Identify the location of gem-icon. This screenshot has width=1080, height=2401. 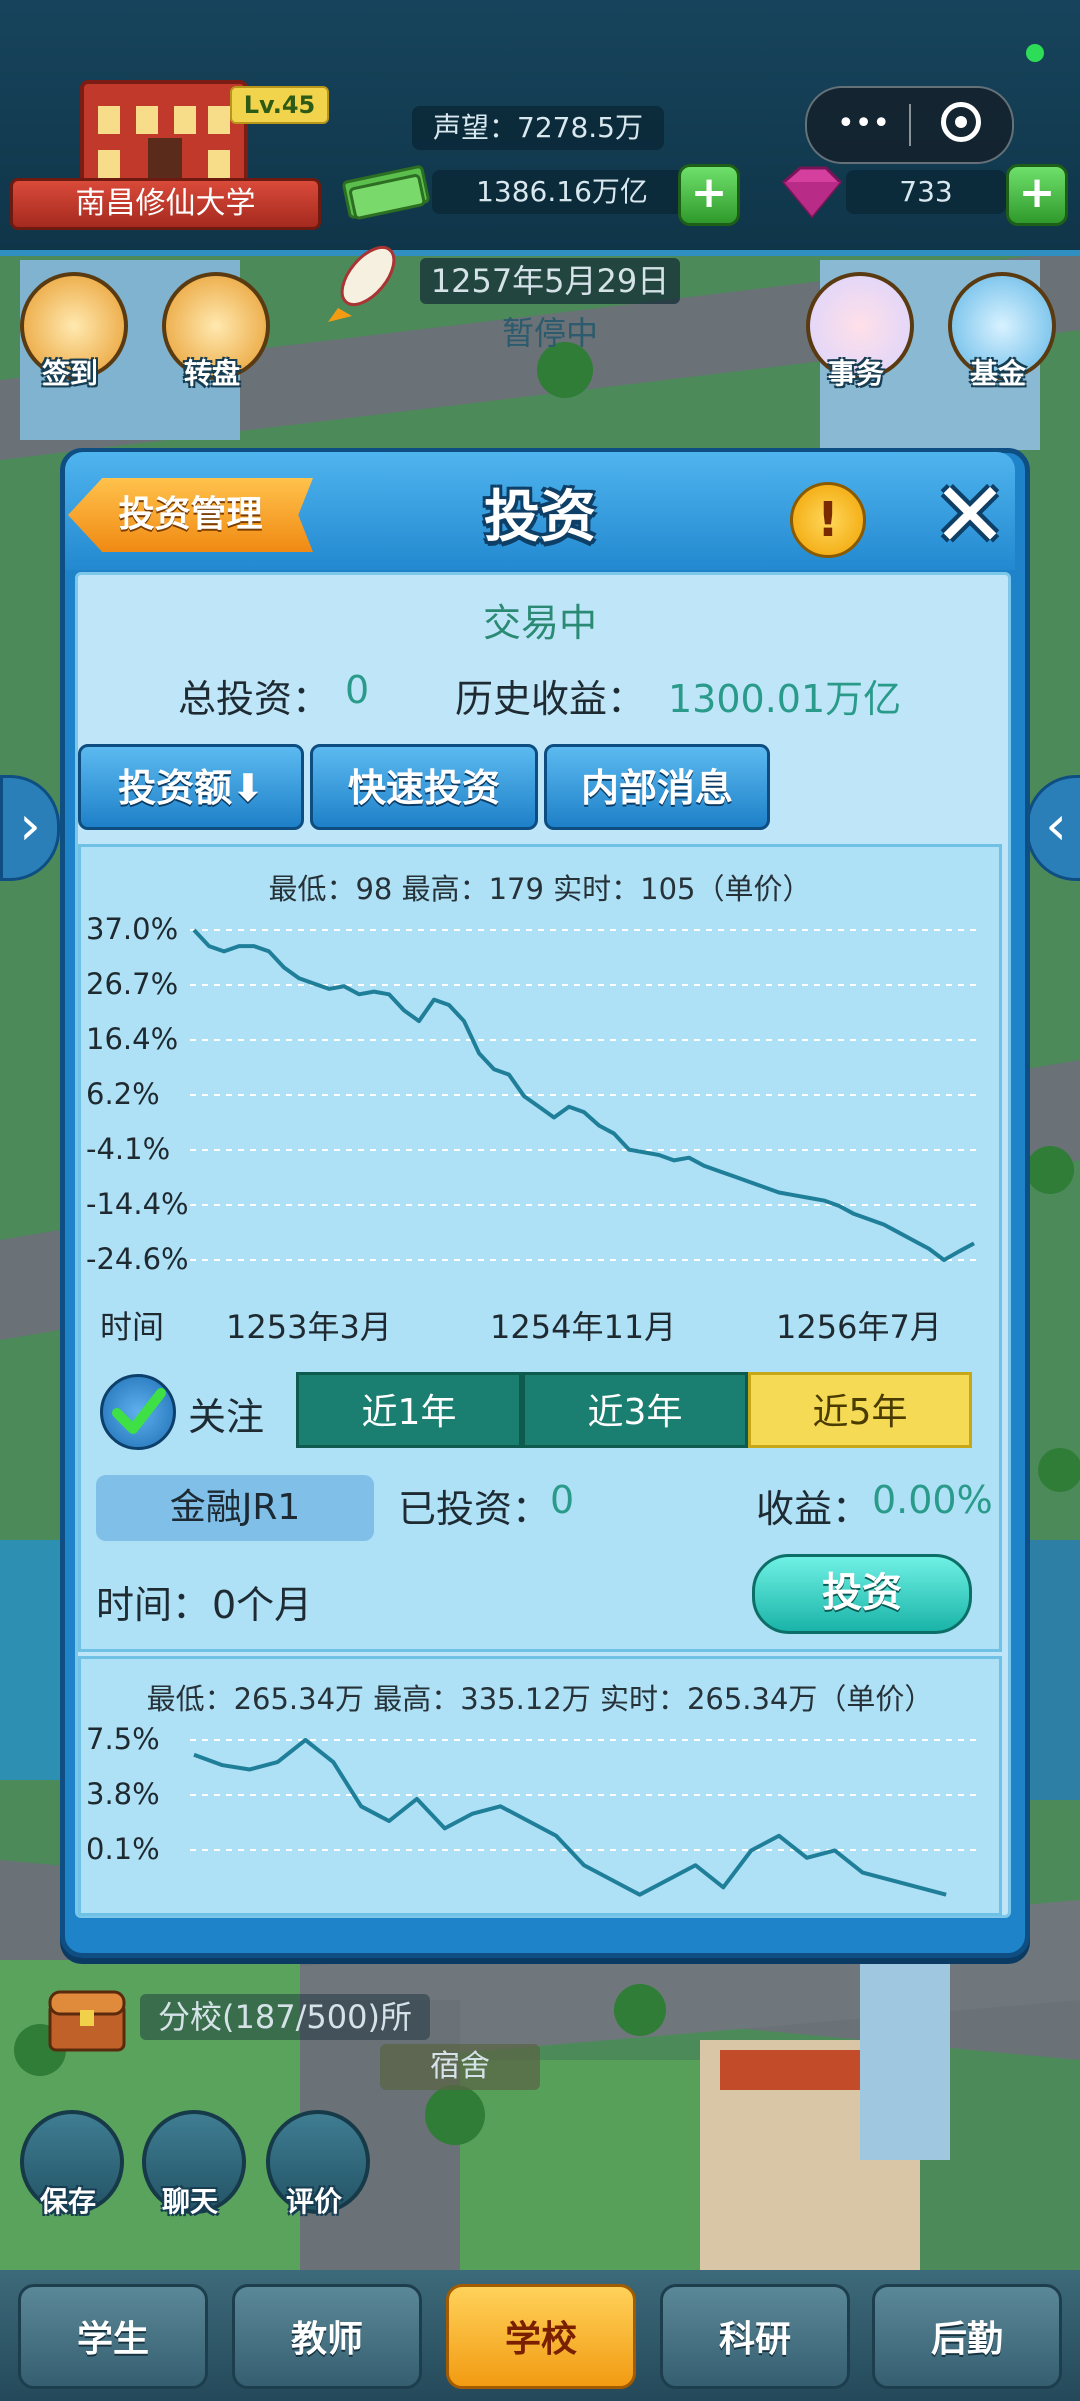
(811, 192).